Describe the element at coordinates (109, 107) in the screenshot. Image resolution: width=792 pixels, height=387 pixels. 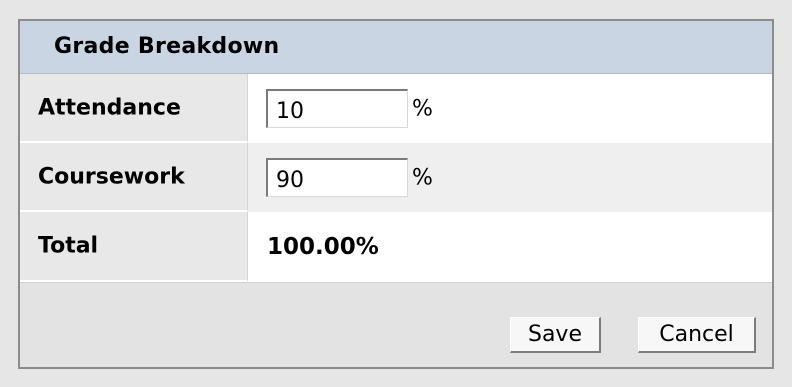
I see `attendance-label: Attendance` at that location.